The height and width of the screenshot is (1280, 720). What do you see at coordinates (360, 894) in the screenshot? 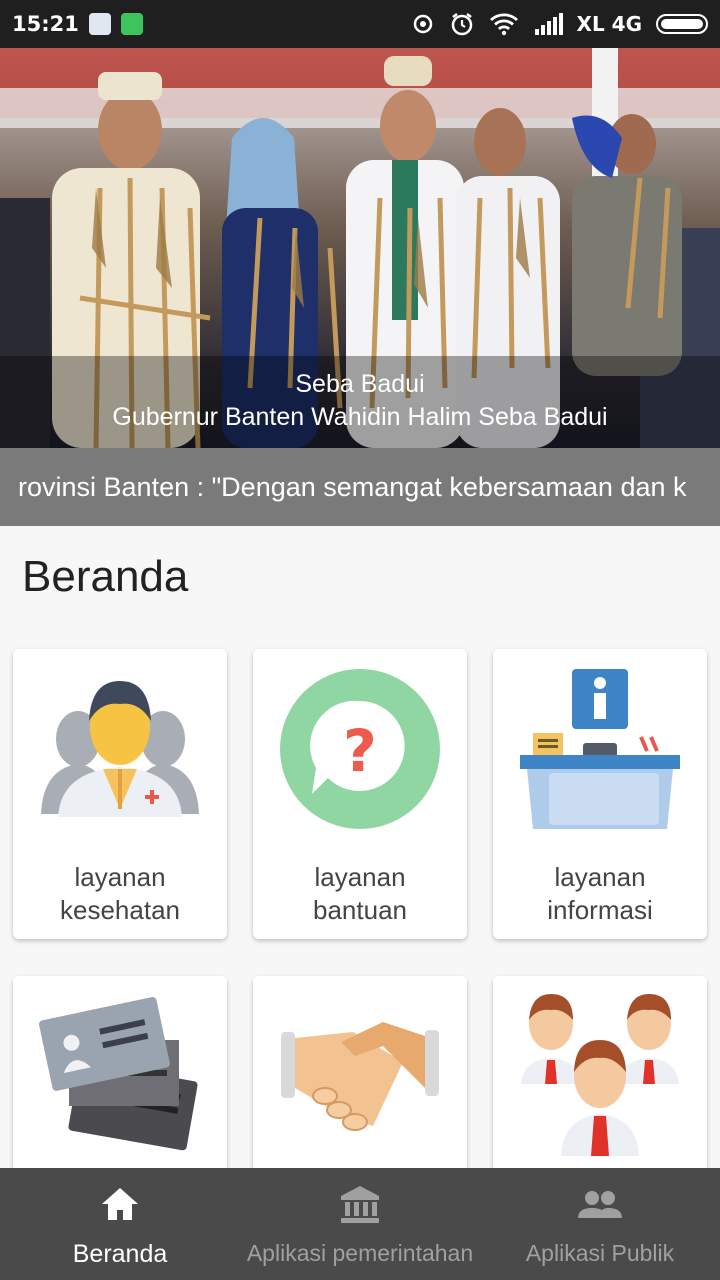
I see `card-label: layanan bantuan` at bounding box center [360, 894].